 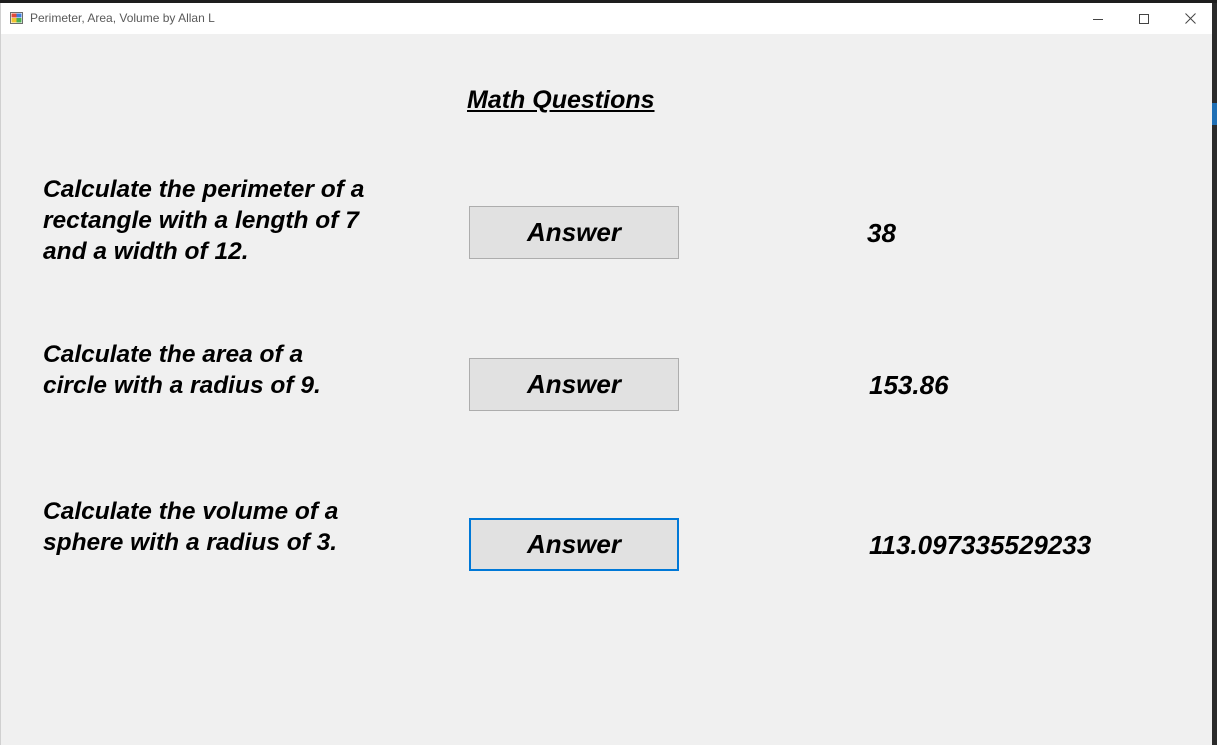 I want to click on answer-area-button: Answer, so click(x=574, y=384).